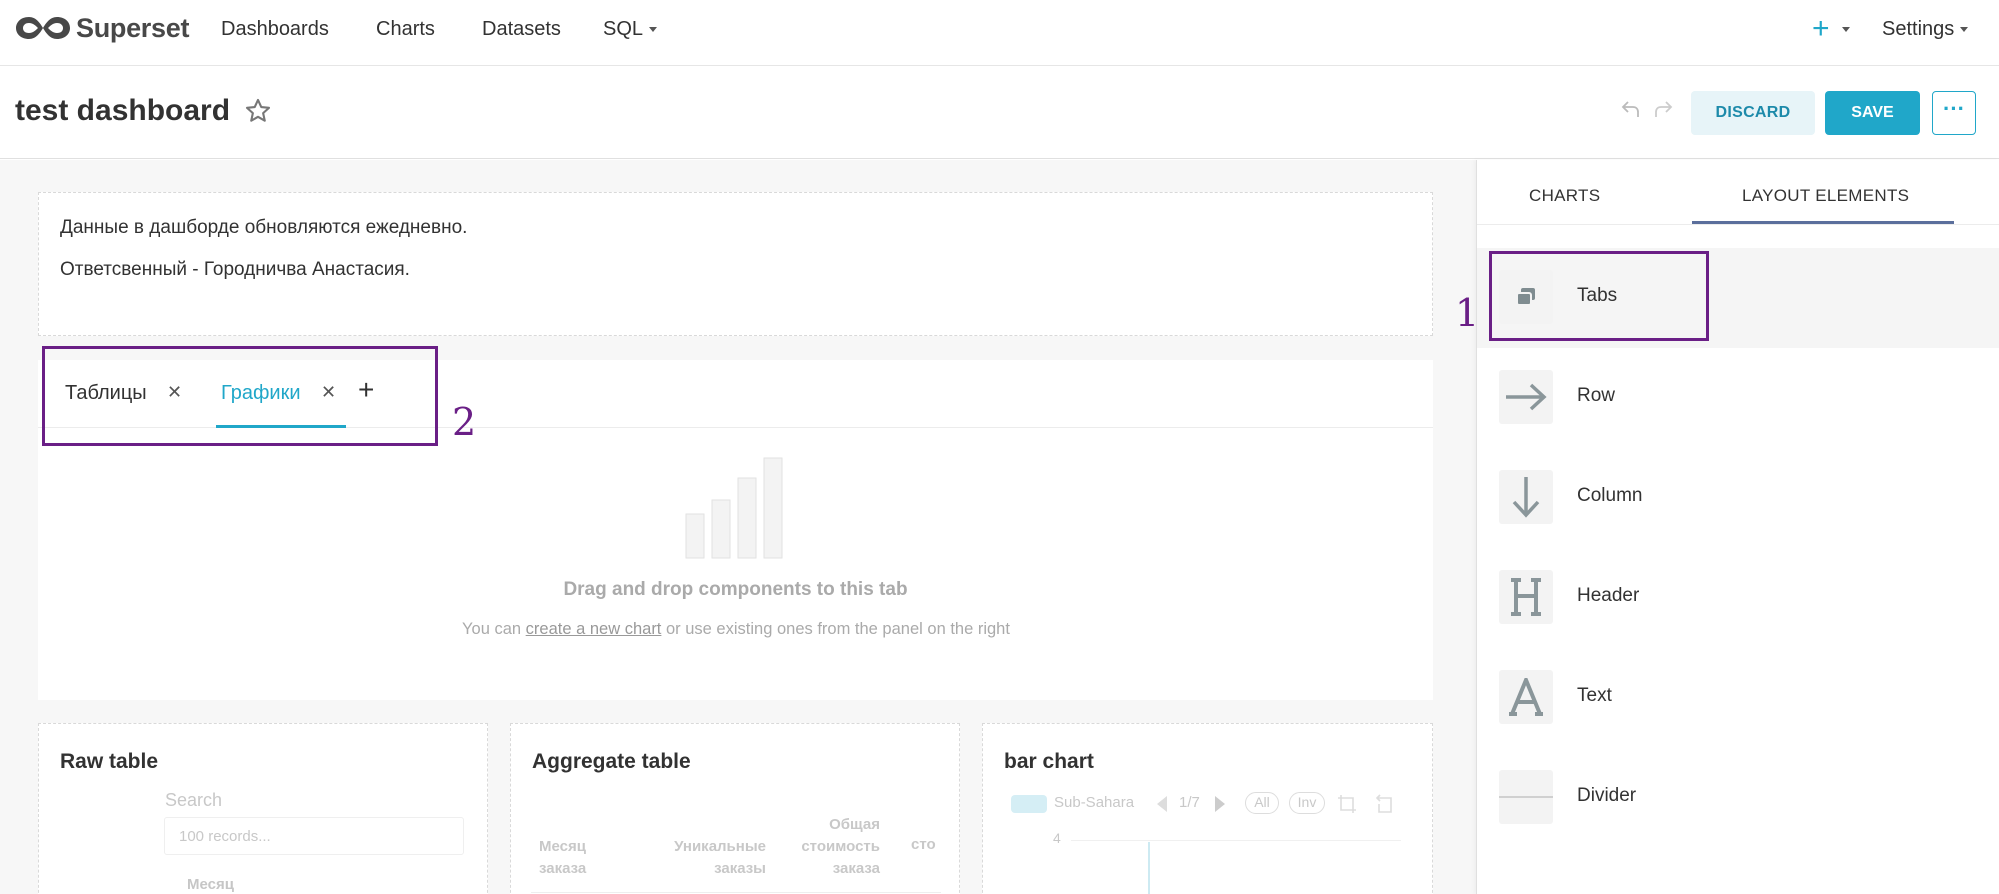 The width and height of the screenshot is (1999, 894). I want to click on layout-item-row: Row, so click(1738, 398).